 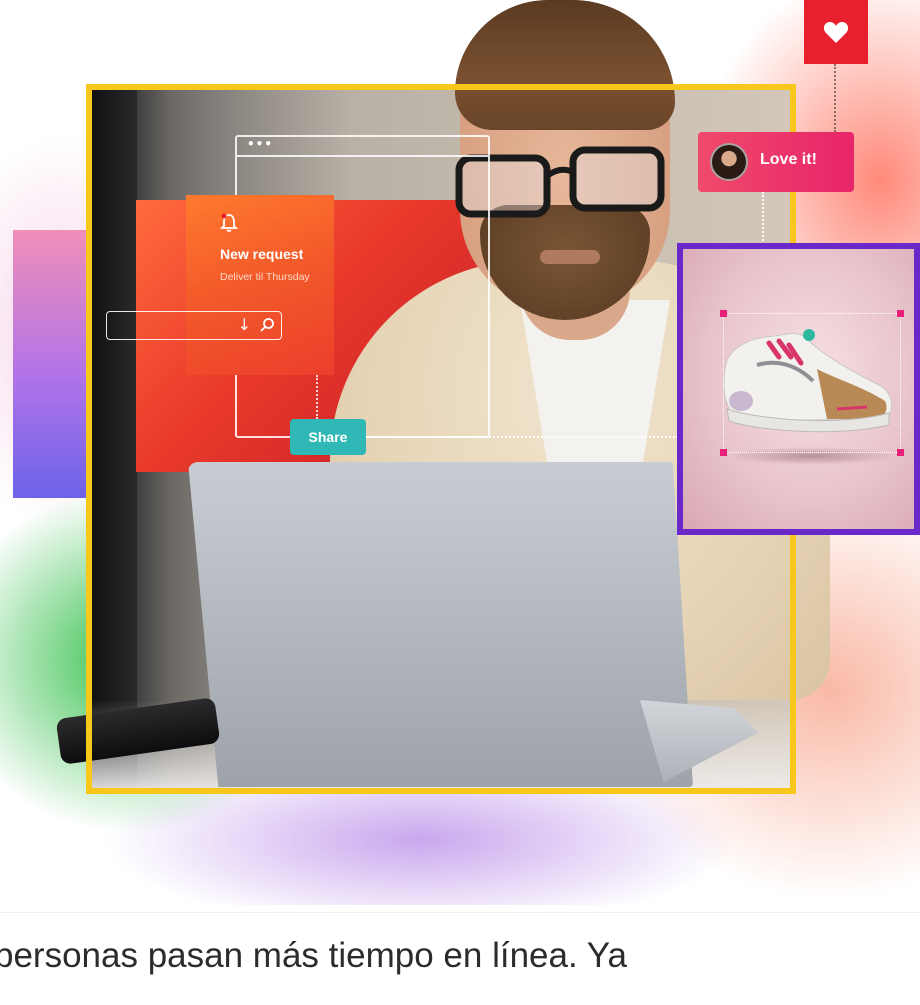 I want to click on search-icon, so click(x=267, y=325).